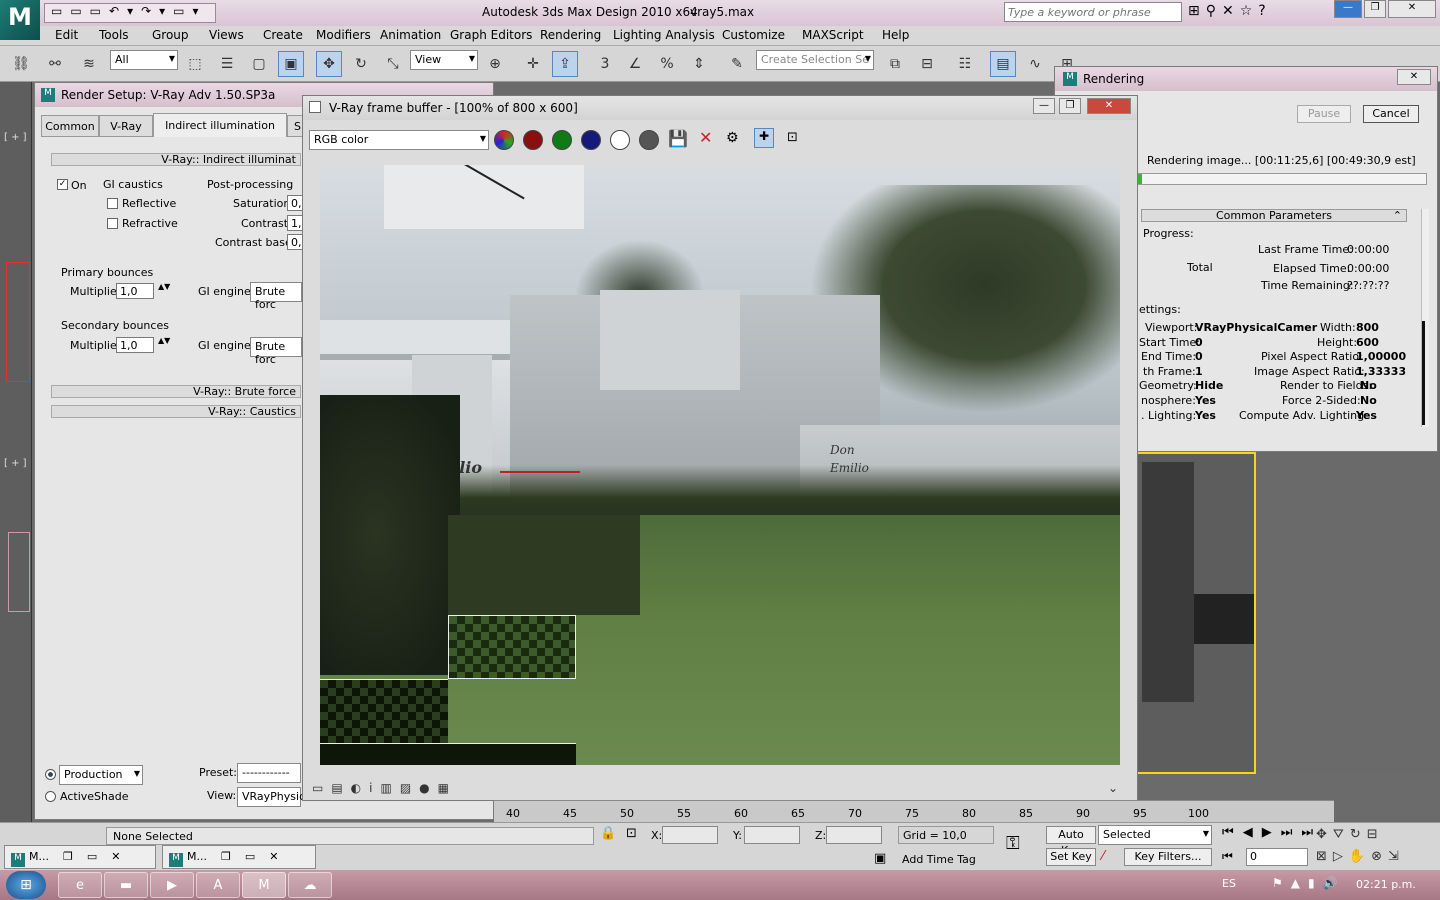 This screenshot has width=1440, height=900. Describe the element at coordinates (55, 64) in the screenshot. I see `unlink-icon: ⚯` at that location.